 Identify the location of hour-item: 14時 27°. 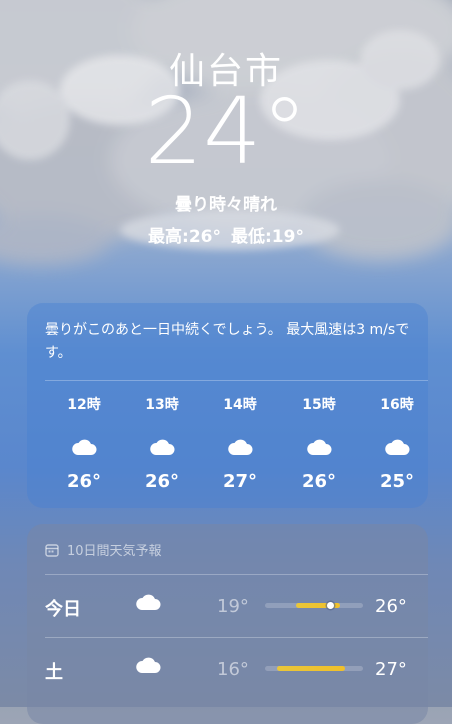
(240, 443).